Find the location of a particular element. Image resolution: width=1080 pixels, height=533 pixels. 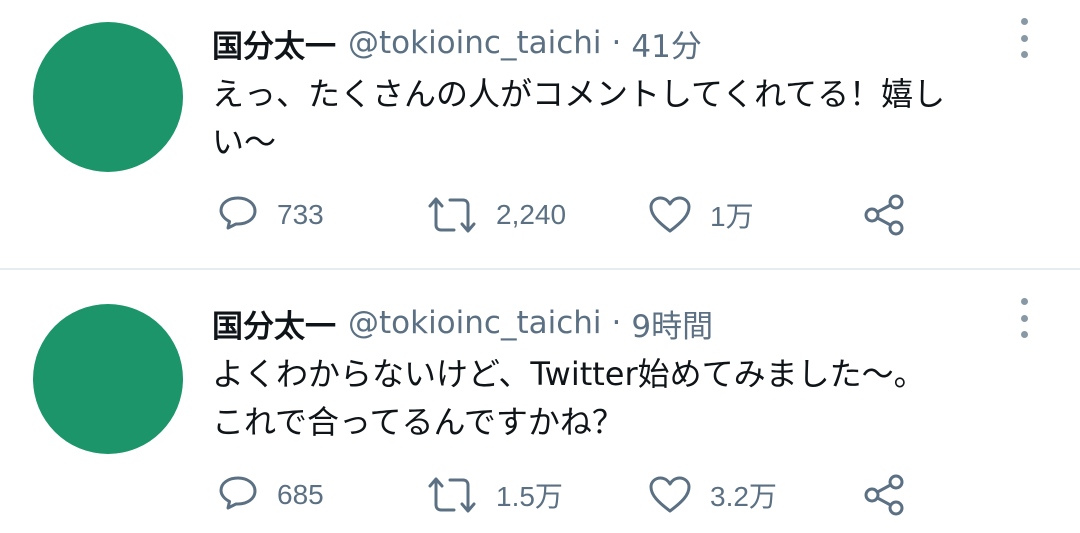

reply-count: 733 is located at coordinates (300, 214).